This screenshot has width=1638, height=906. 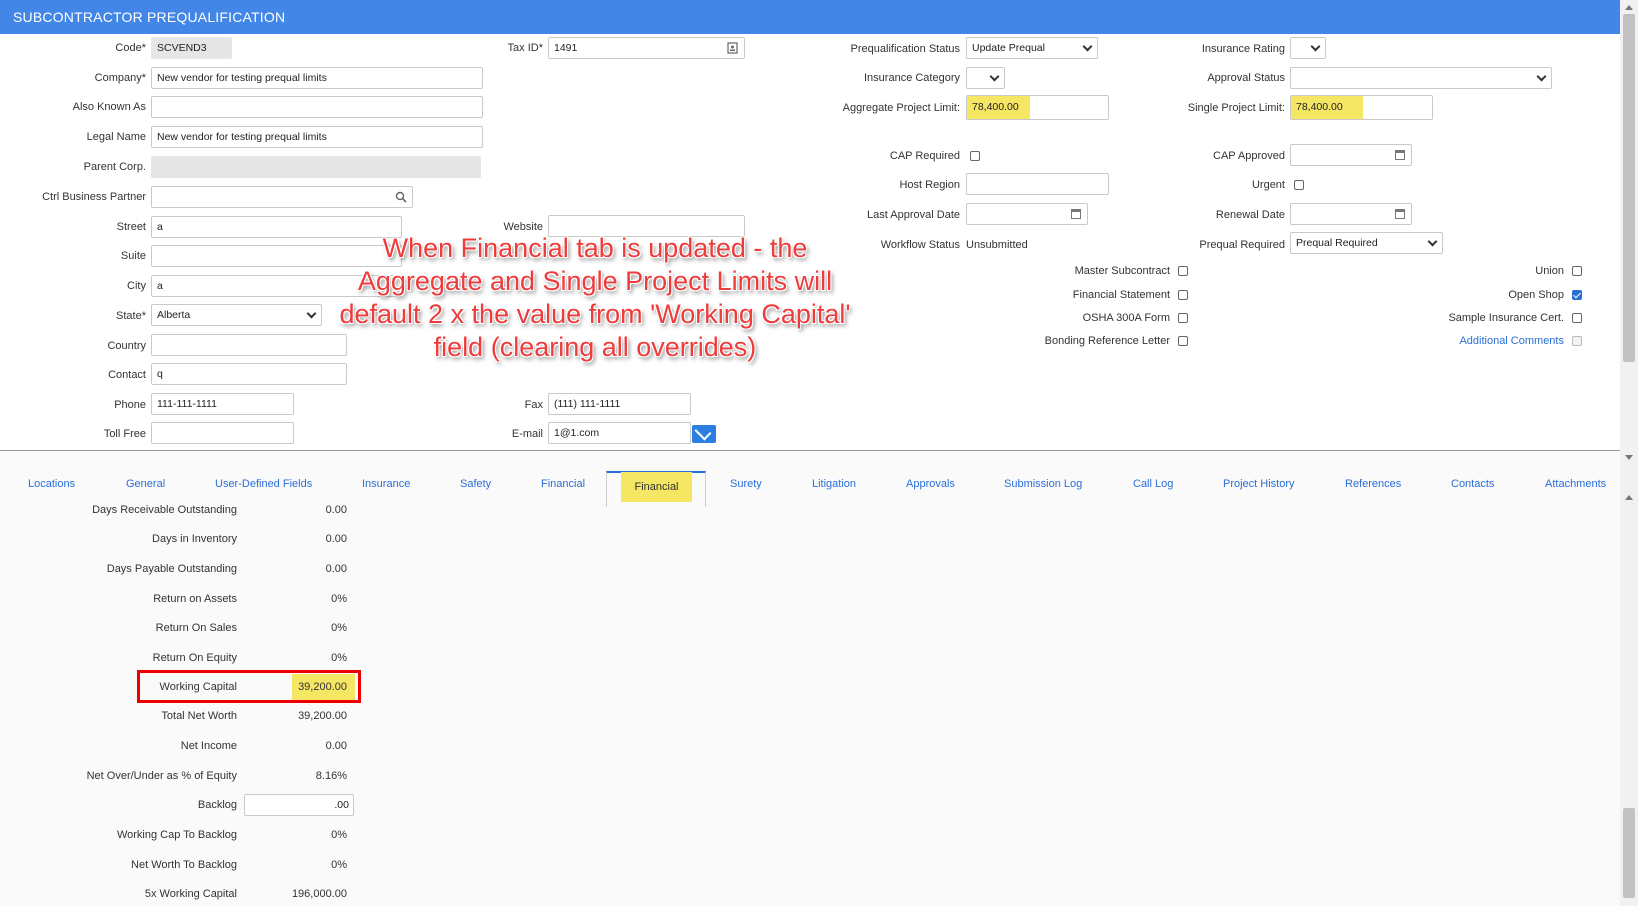 I want to click on country-label: Country, so click(x=126, y=346).